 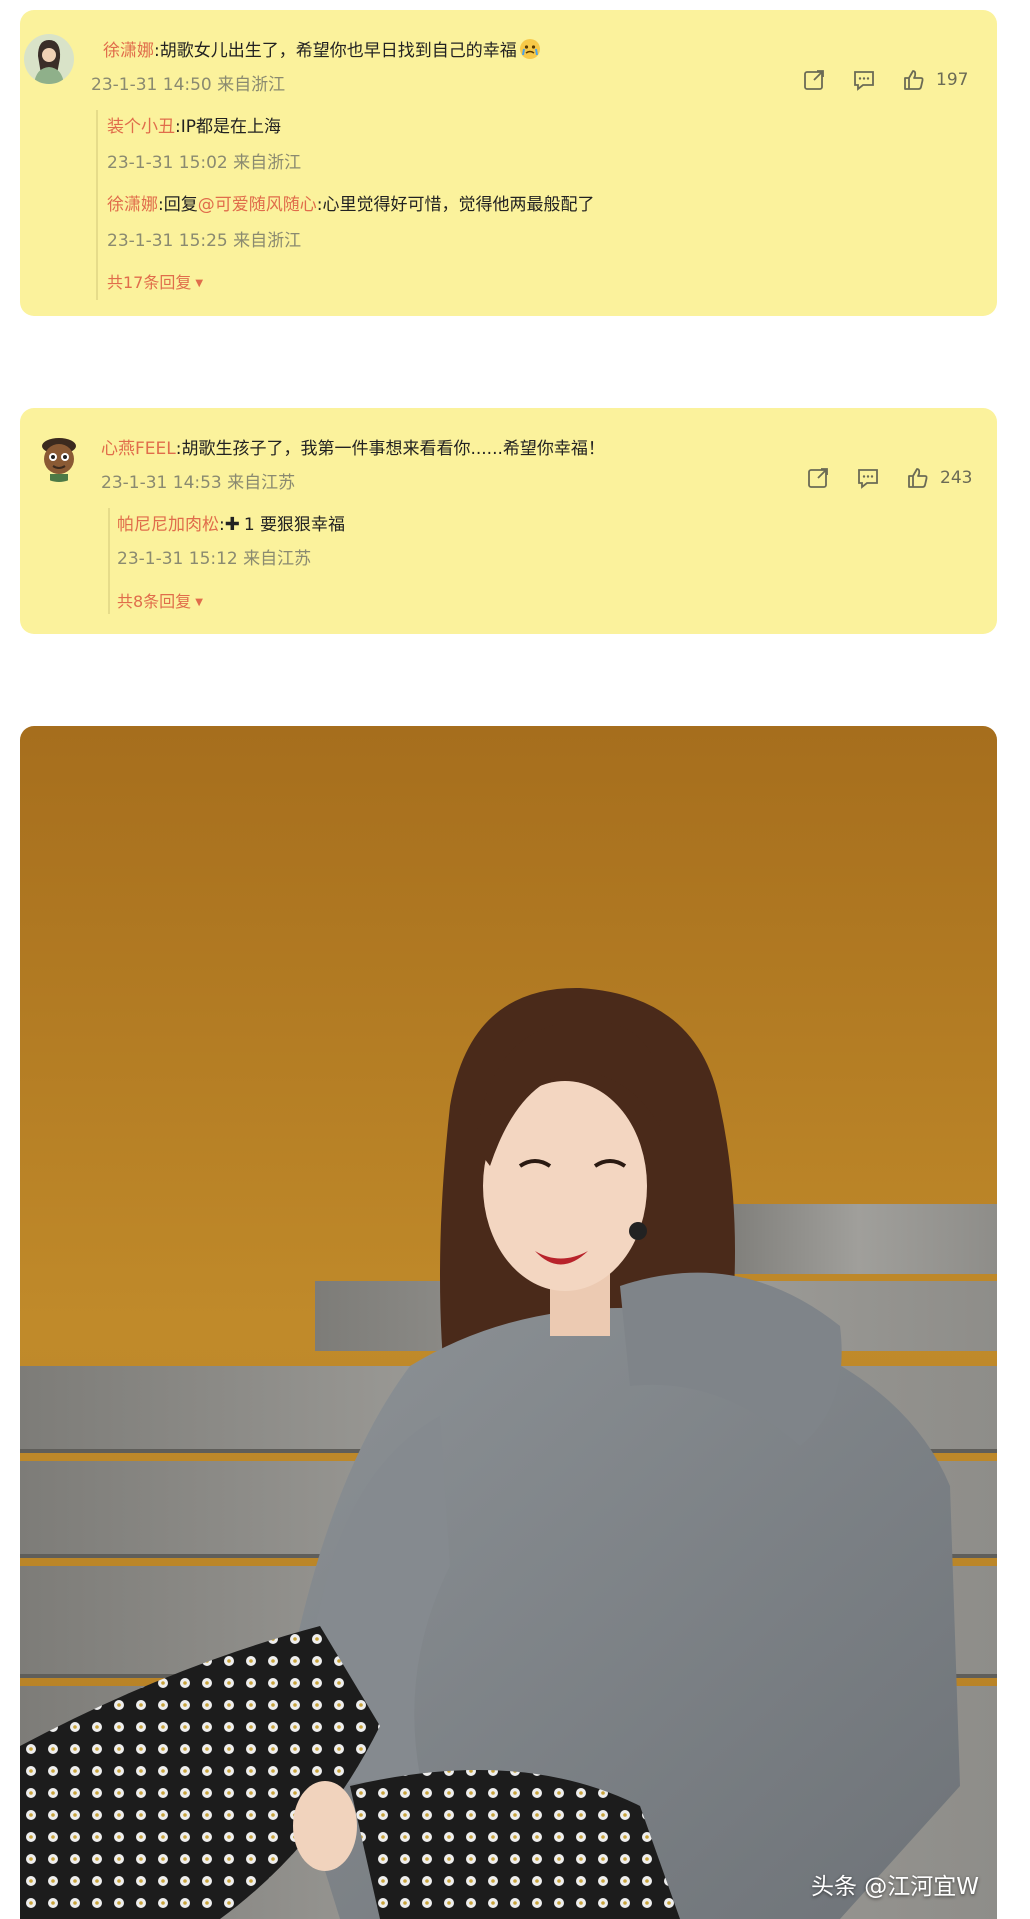 I want to click on comment-text: 心燕FEEL:胡歌生孩子了，我第一件事想来看看你......希望你幸福！, so click(x=353, y=449).